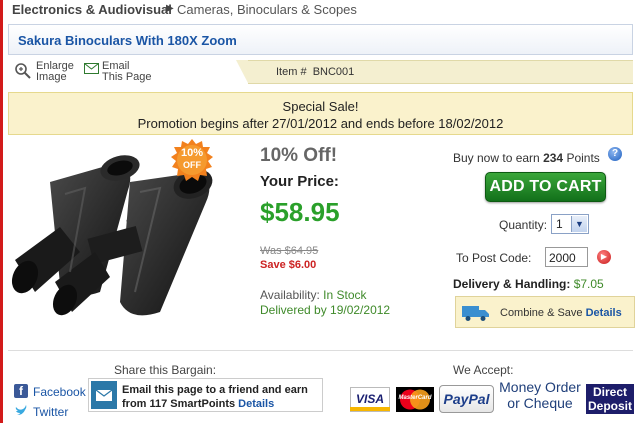 This screenshot has width=637, height=423. Describe the element at coordinates (579, 224) in the screenshot. I see `chevron-down-icon: ▼` at that location.